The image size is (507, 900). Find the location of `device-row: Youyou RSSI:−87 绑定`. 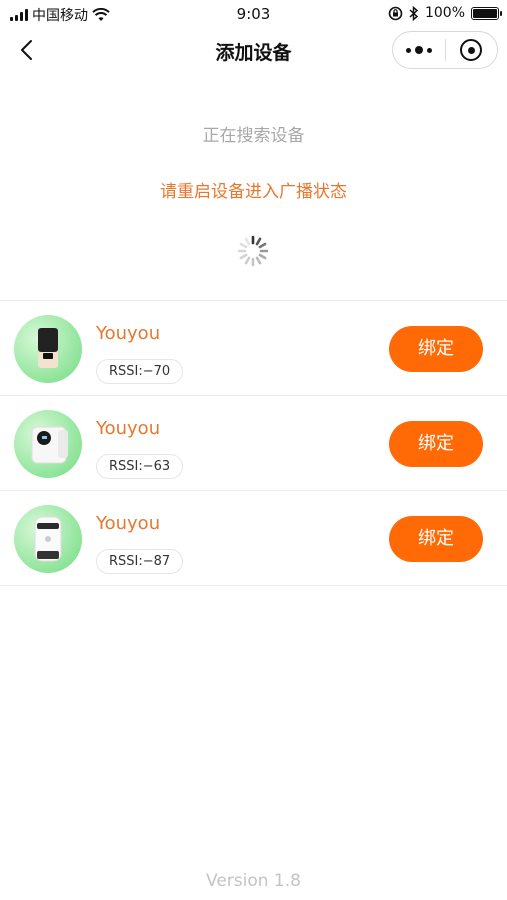

device-row: Youyou RSSI:−87 绑定 is located at coordinates (253, 538).